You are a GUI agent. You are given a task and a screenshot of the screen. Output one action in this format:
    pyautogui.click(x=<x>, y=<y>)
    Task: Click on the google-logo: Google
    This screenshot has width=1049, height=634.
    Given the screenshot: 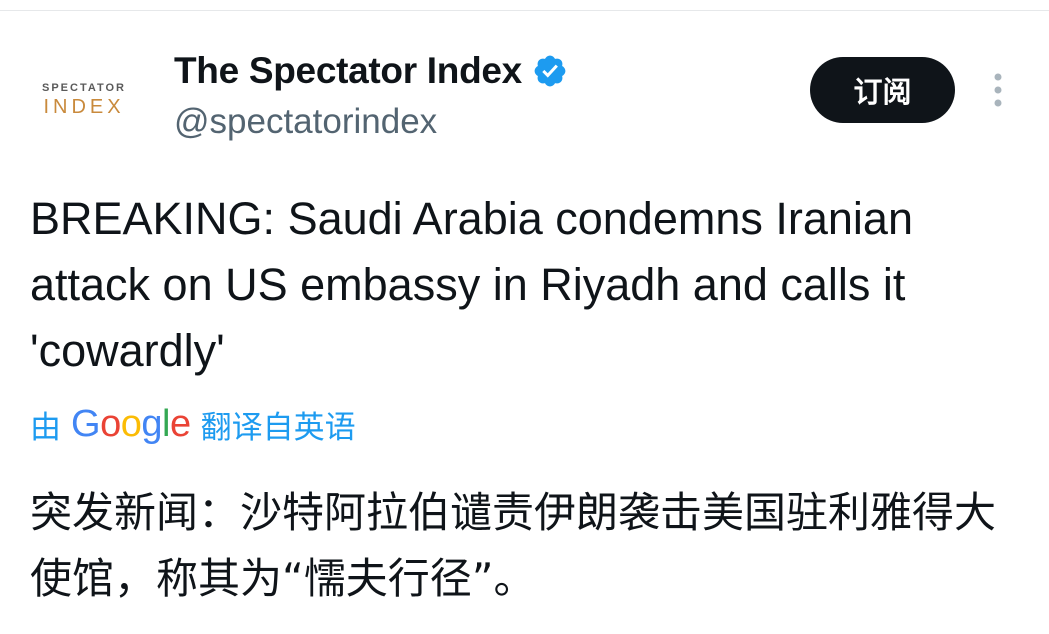 What is the action you would take?
    pyautogui.click(x=131, y=424)
    